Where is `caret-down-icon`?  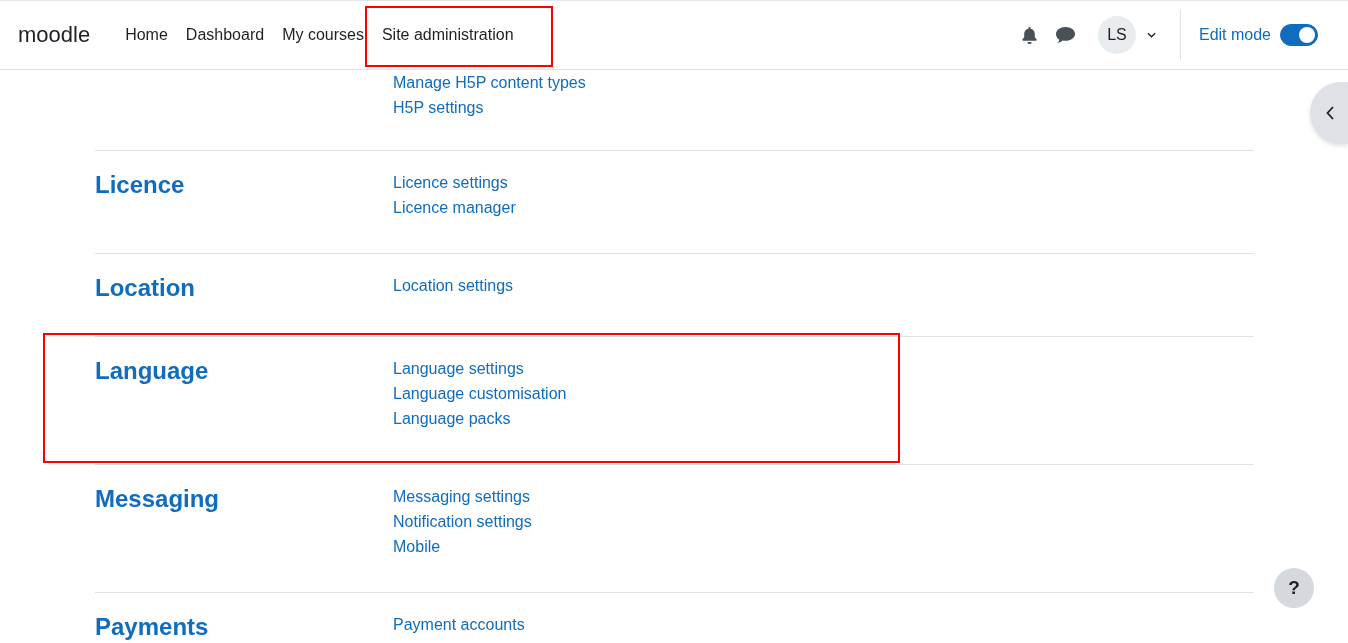
caret-down-icon is located at coordinates (1151, 35).